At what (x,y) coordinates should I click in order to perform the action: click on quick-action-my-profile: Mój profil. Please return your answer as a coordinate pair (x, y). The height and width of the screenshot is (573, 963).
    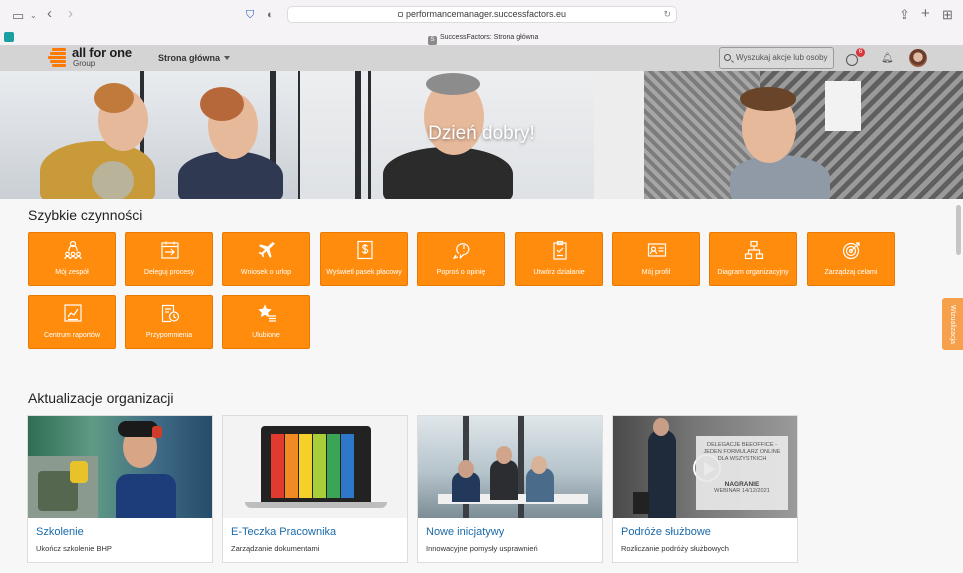
    Looking at the image, I should click on (656, 259).